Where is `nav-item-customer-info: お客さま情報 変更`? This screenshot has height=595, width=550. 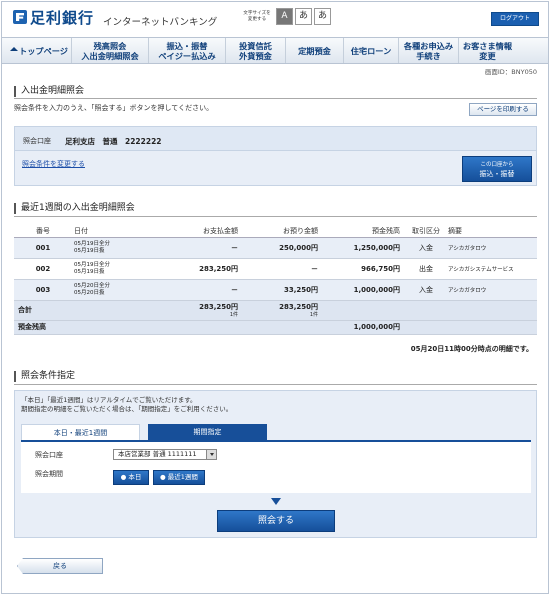
nav-item-customer-info: お客さま情報 変更 is located at coordinates (487, 50).